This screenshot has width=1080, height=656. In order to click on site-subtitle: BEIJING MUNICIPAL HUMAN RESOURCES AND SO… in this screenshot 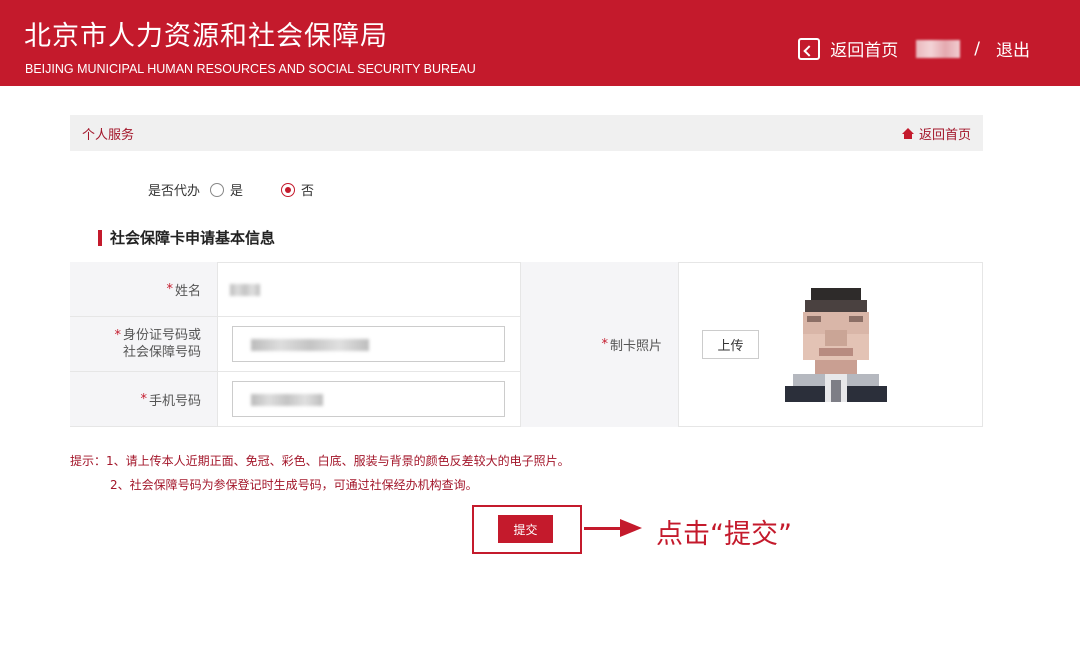, I will do `click(250, 69)`.